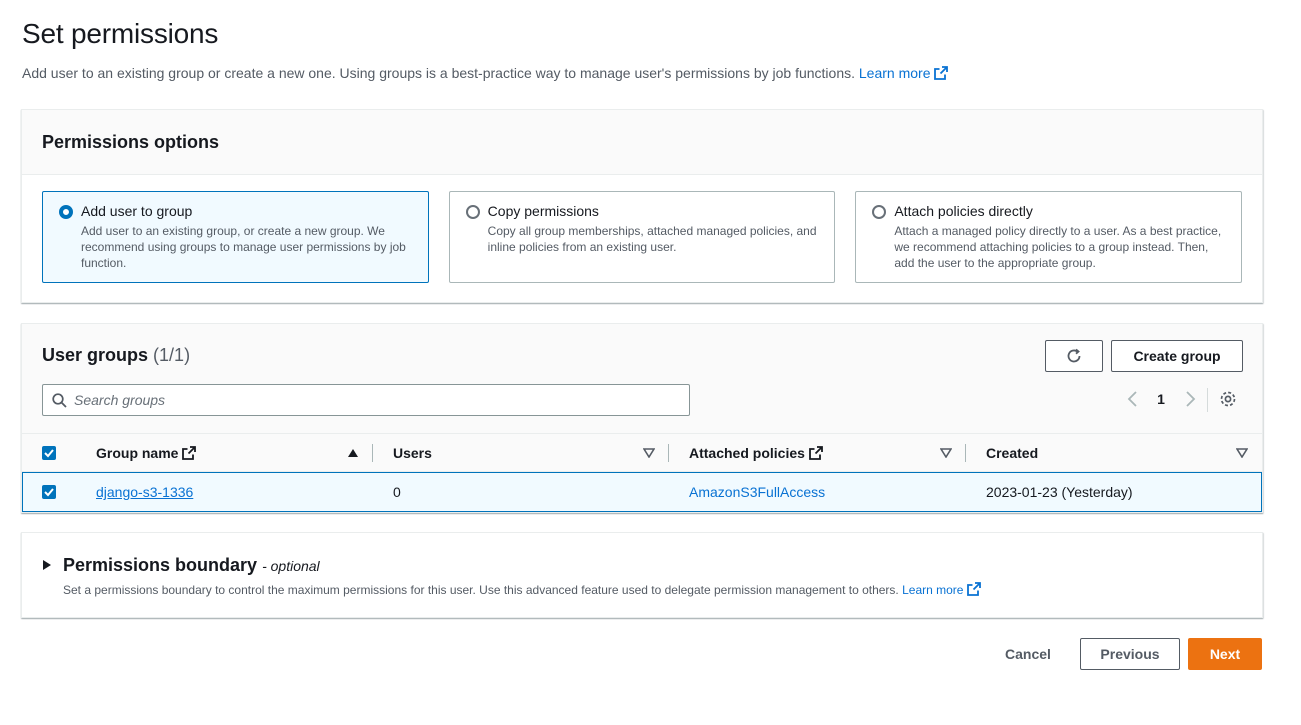  I want to click on refresh-button, so click(1074, 356).